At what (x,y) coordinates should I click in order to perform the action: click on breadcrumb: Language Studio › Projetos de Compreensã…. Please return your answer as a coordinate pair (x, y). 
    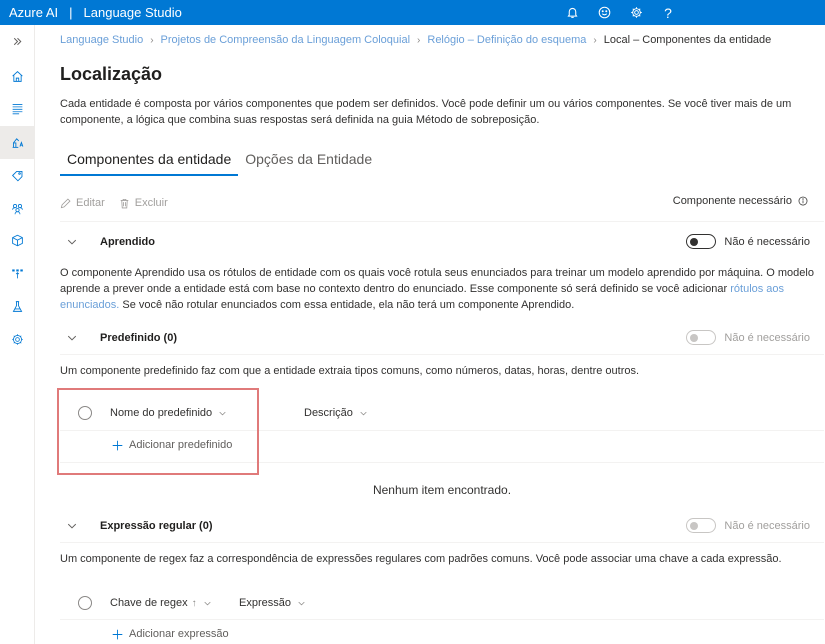
    Looking at the image, I should click on (415, 40).